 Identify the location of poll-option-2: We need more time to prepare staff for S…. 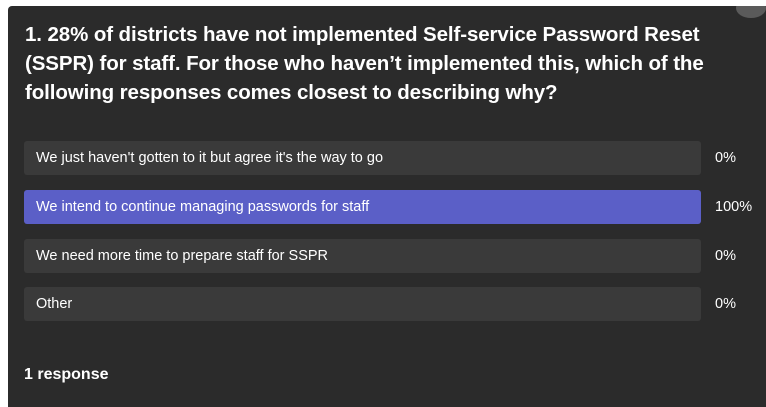
(394, 256).